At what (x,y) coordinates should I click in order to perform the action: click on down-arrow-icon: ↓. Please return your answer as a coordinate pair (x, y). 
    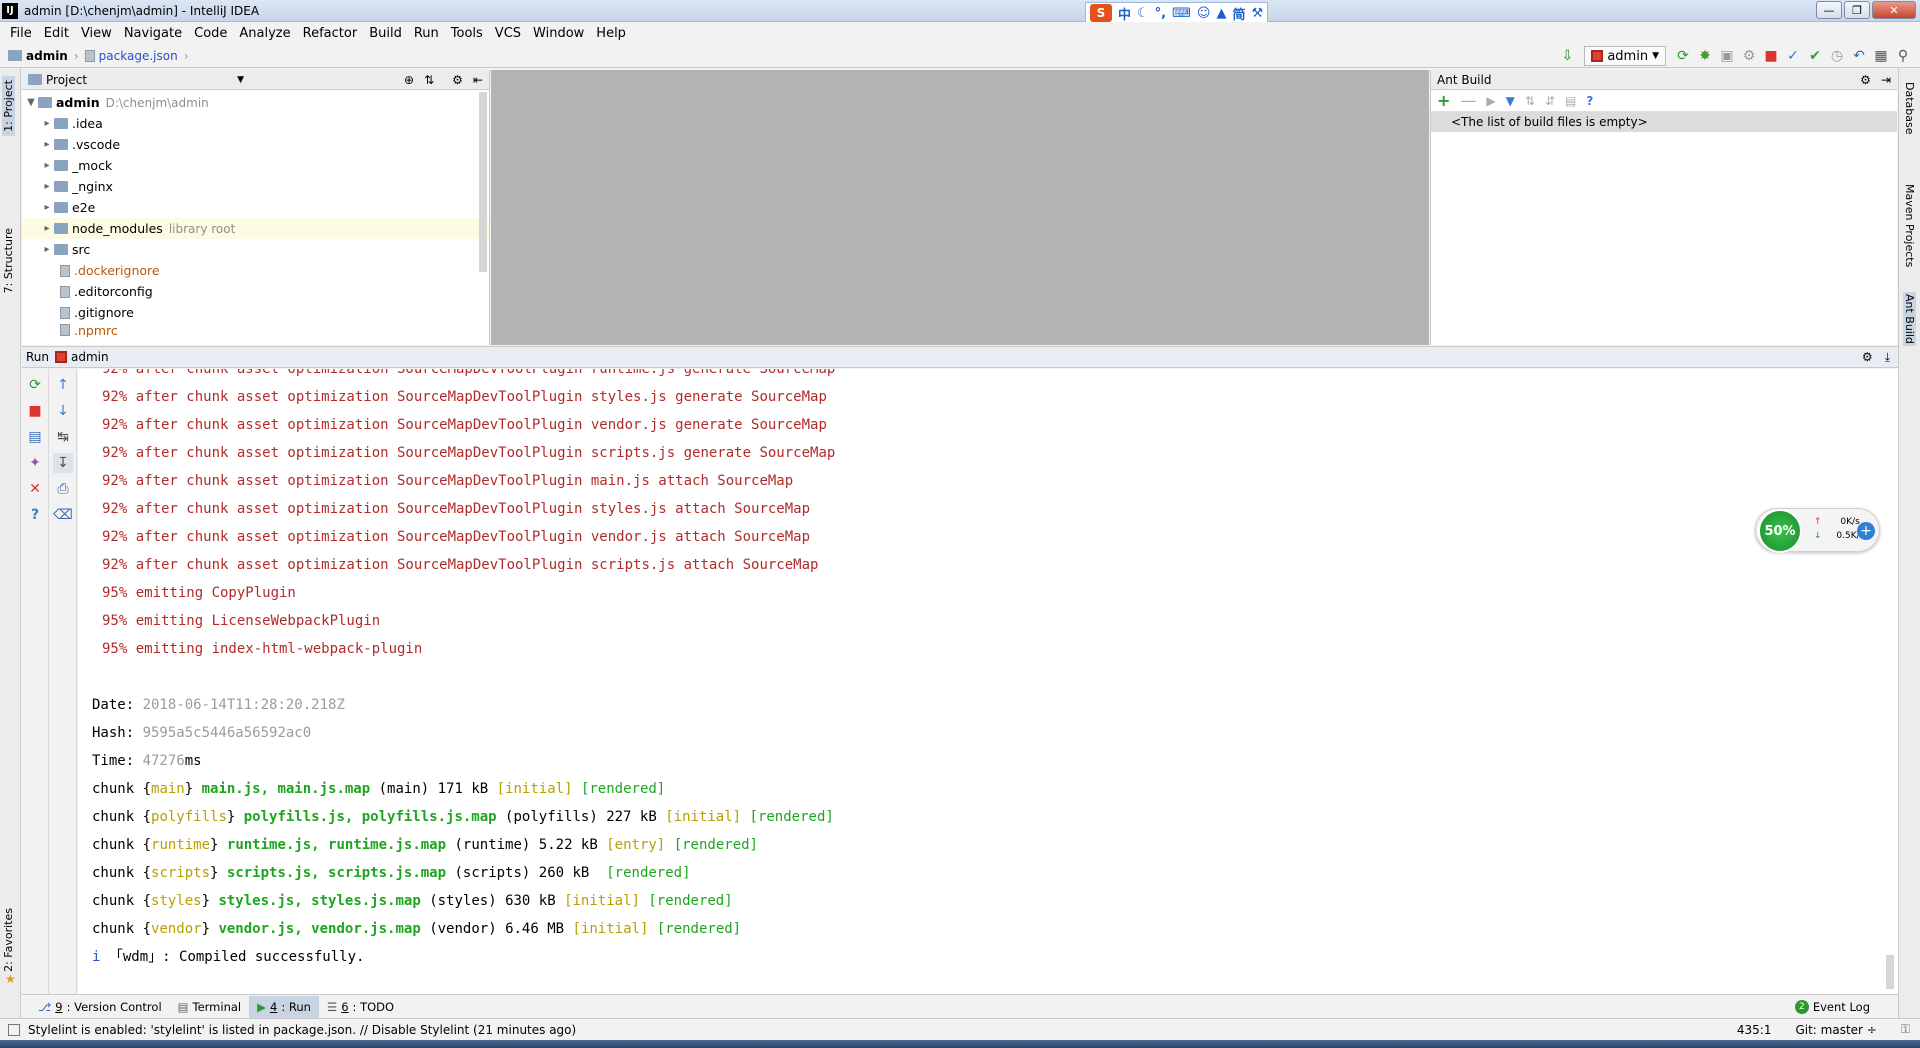
    Looking at the image, I should click on (63, 411).